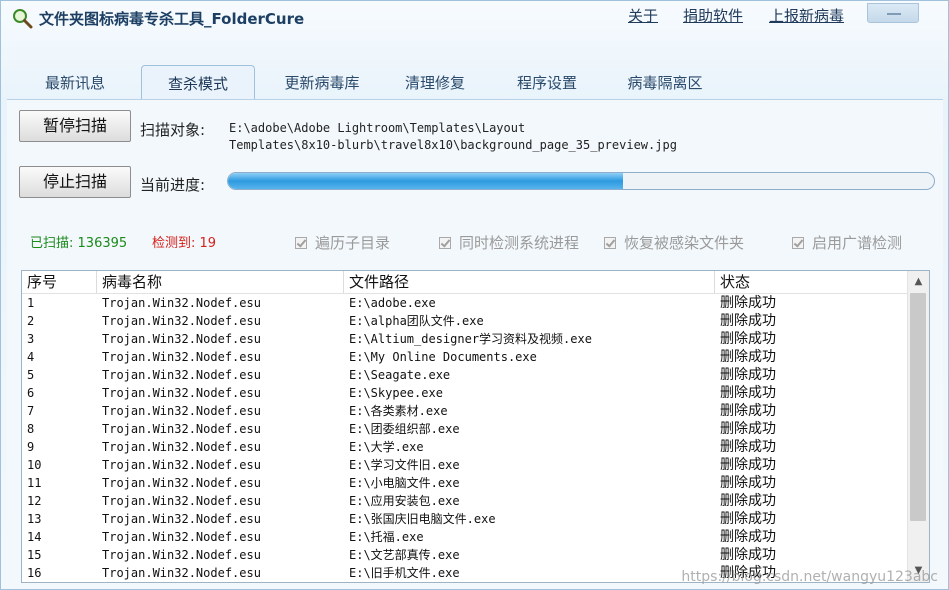 This screenshot has width=949, height=590. I want to click on pause-scan-button: 暂停扫描, so click(75, 126).